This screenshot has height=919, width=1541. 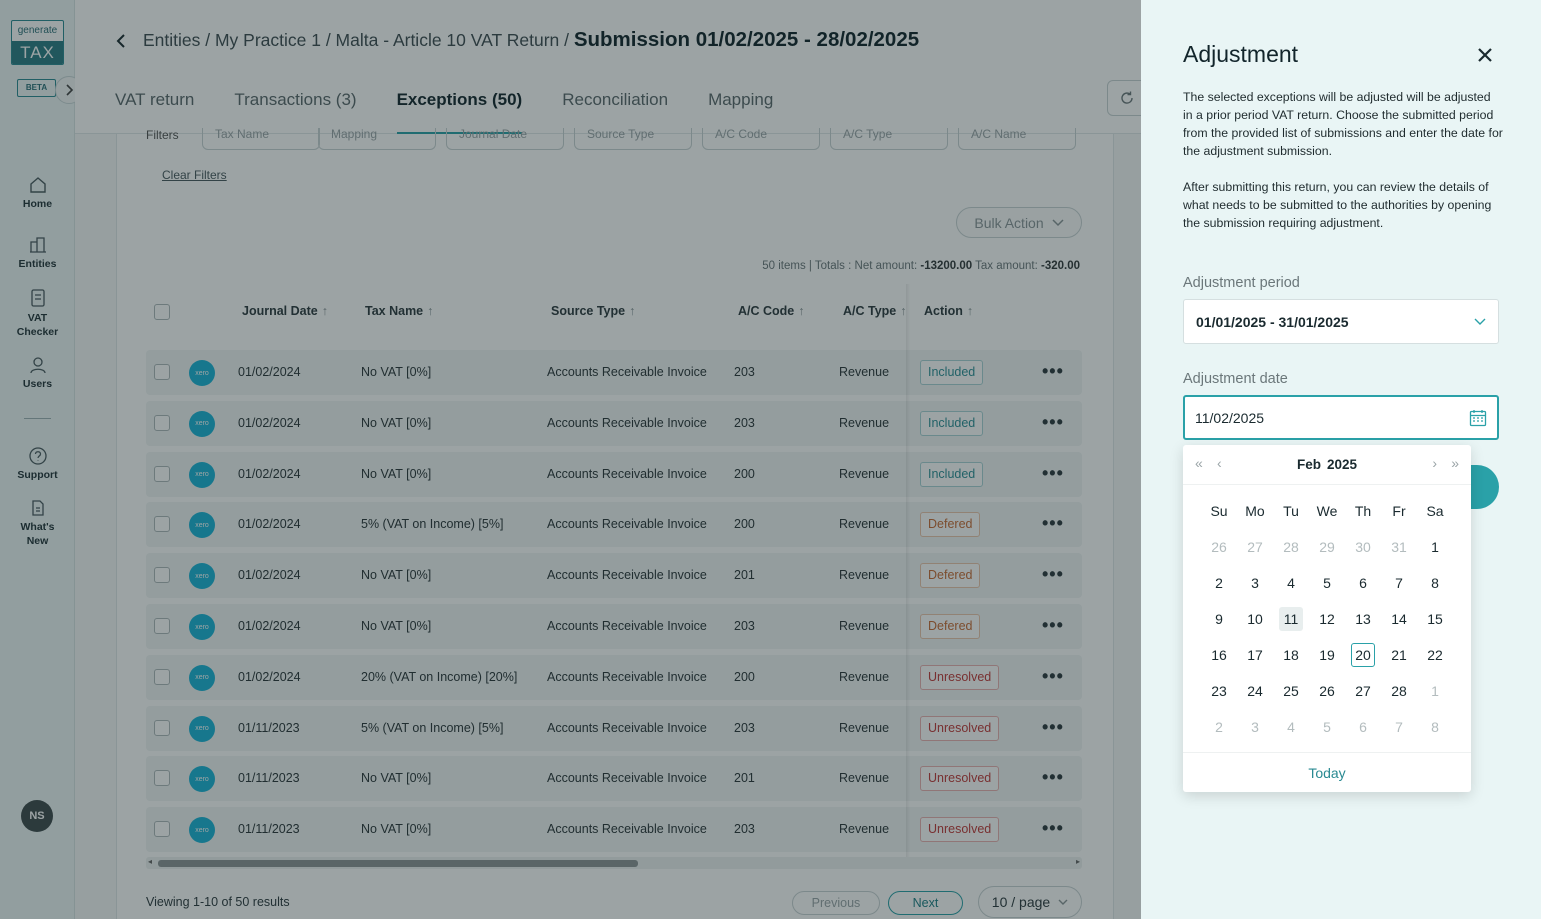 I want to click on calendar-day: 13, so click(x=1363, y=619).